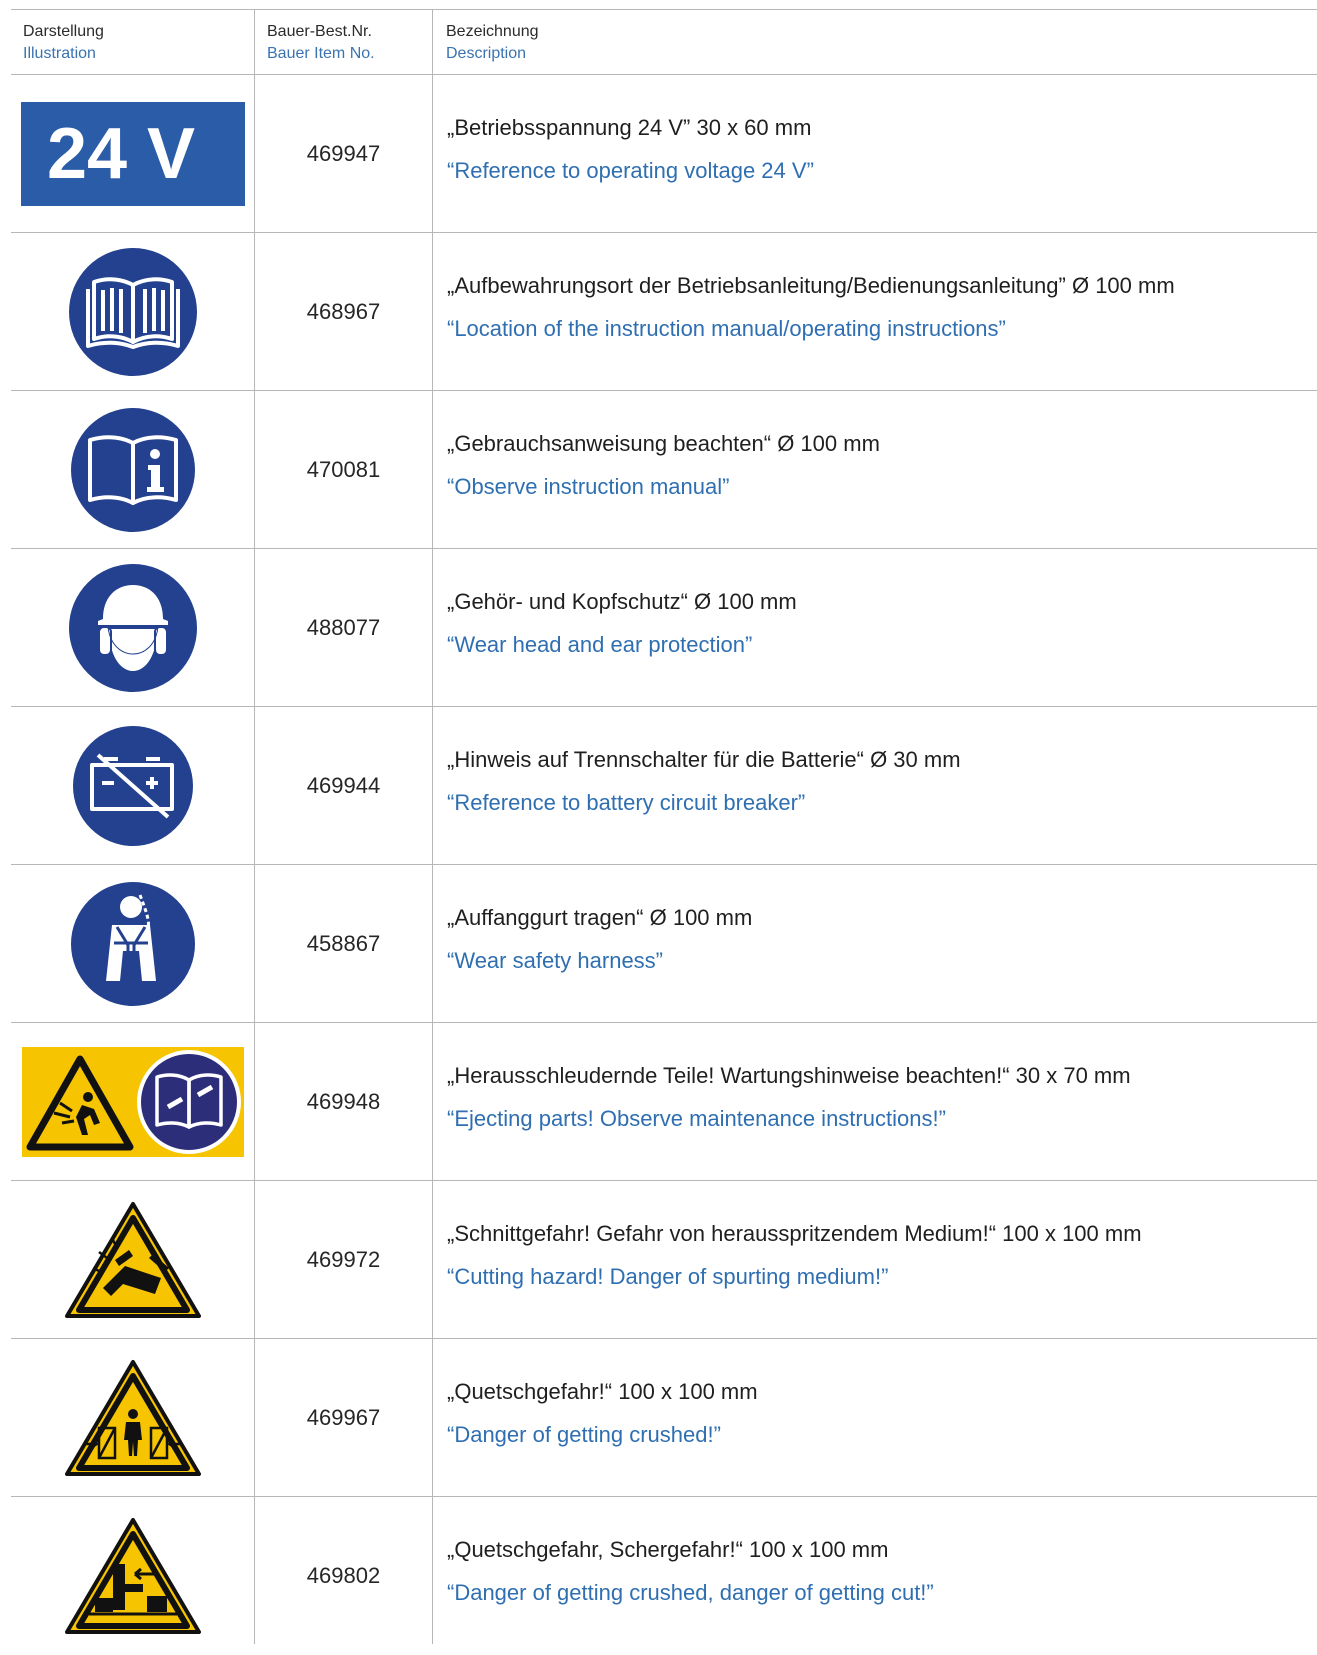 Image resolution: width=1317 pixels, height=1655 pixels. What do you see at coordinates (600, 644) in the screenshot?
I see `description-en: “Wear head and ear protection”` at bounding box center [600, 644].